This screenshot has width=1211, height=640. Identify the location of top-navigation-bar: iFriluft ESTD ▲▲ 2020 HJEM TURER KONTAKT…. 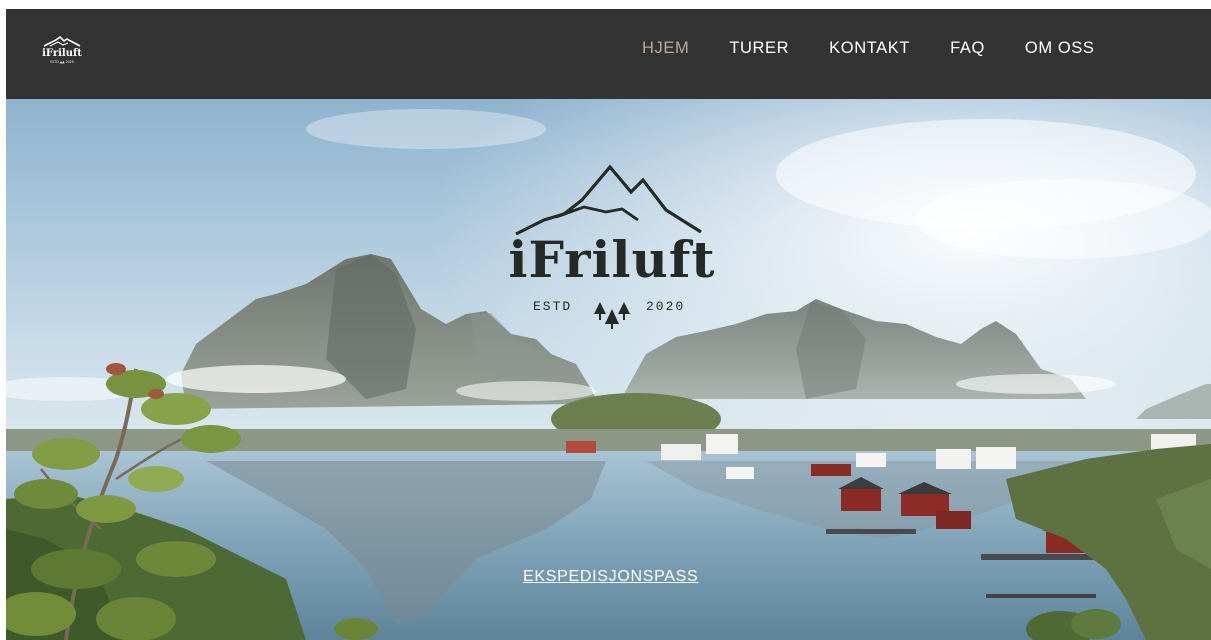
(608, 54).